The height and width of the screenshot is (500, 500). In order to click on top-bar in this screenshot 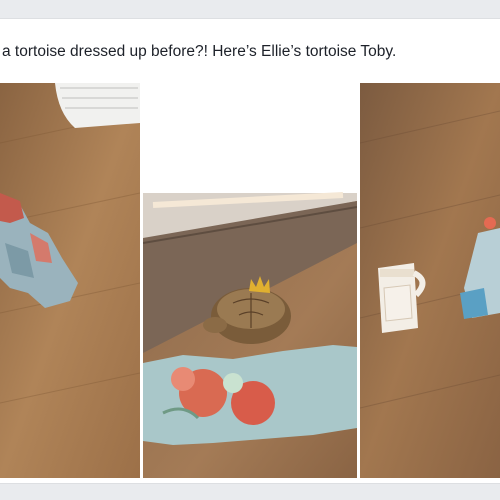, I will do `click(250, 9)`.